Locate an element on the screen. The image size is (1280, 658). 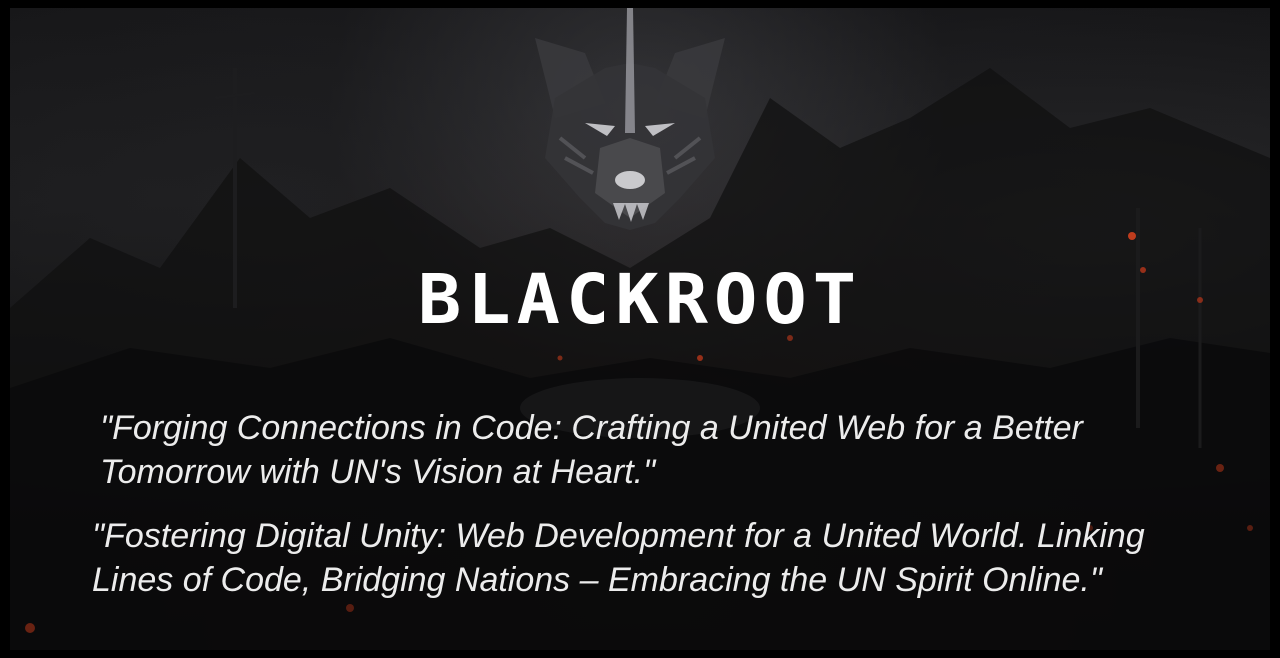
brand-title: BLACKROOT is located at coordinates (640, 299).